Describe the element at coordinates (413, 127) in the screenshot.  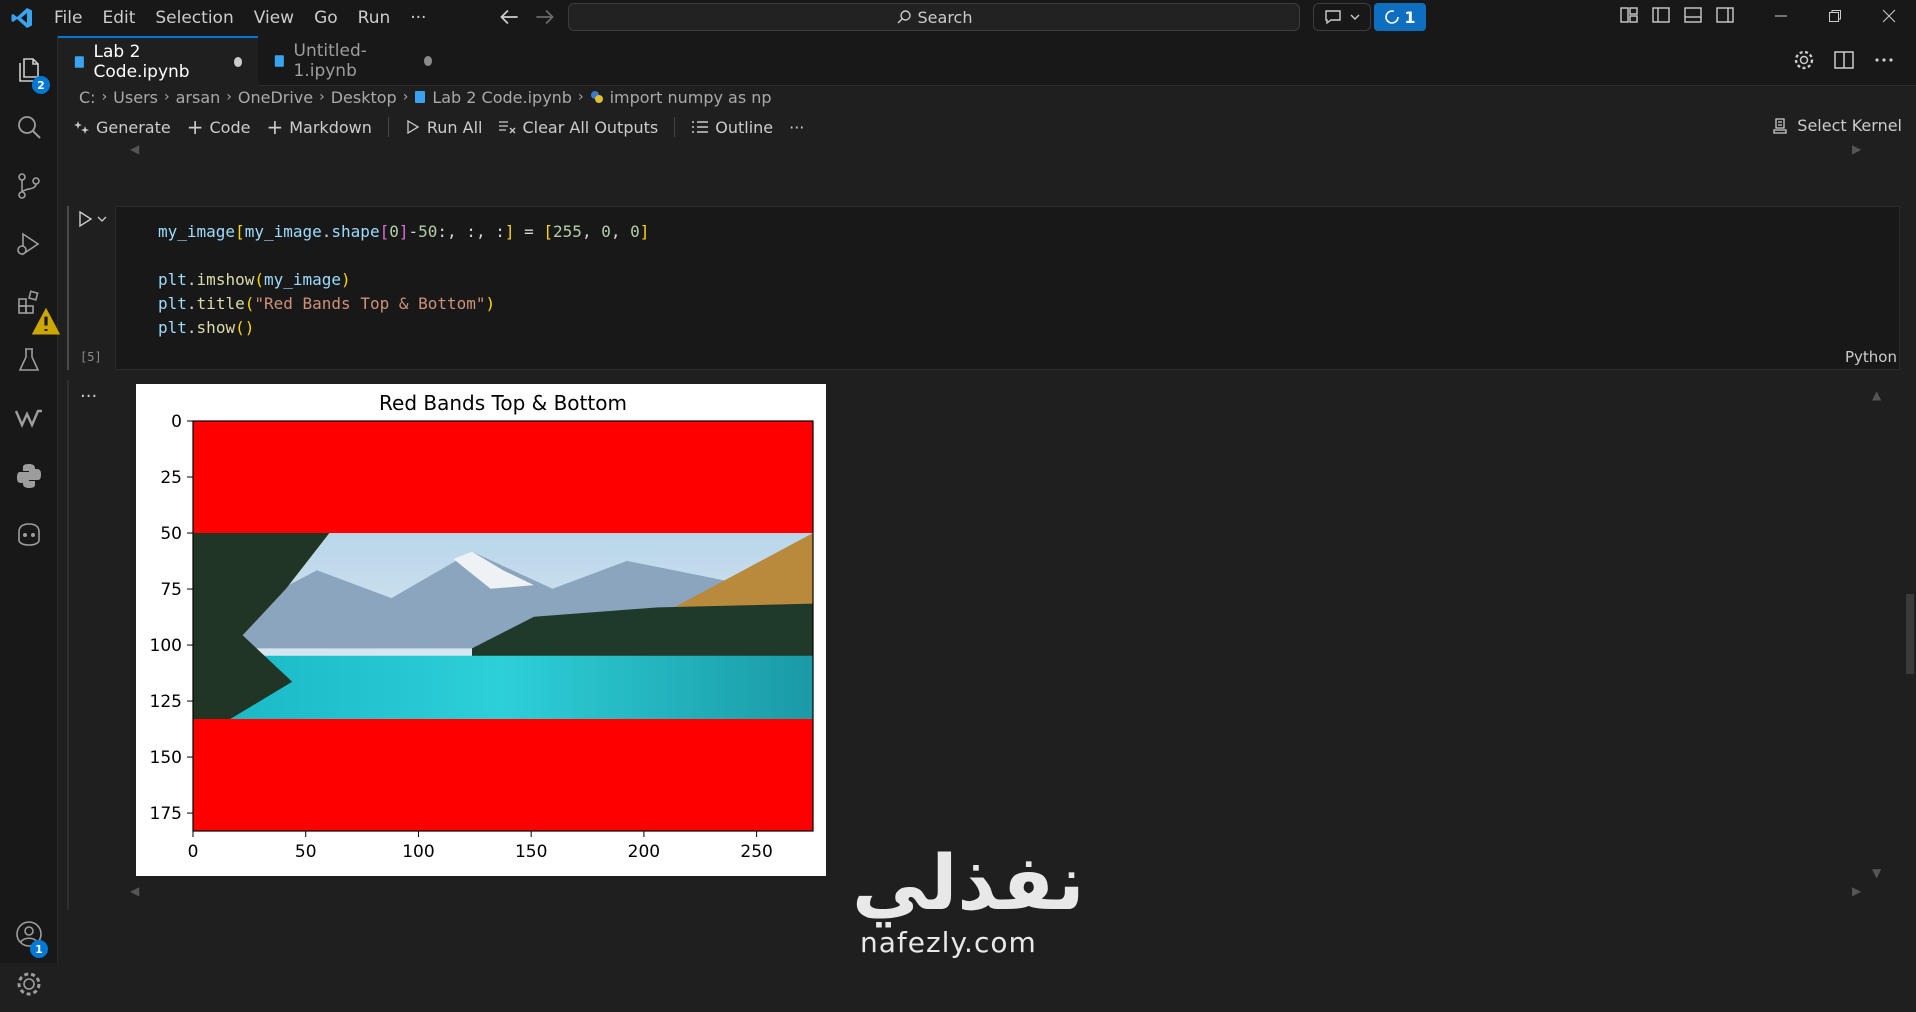
I see `run-all-icon` at that location.